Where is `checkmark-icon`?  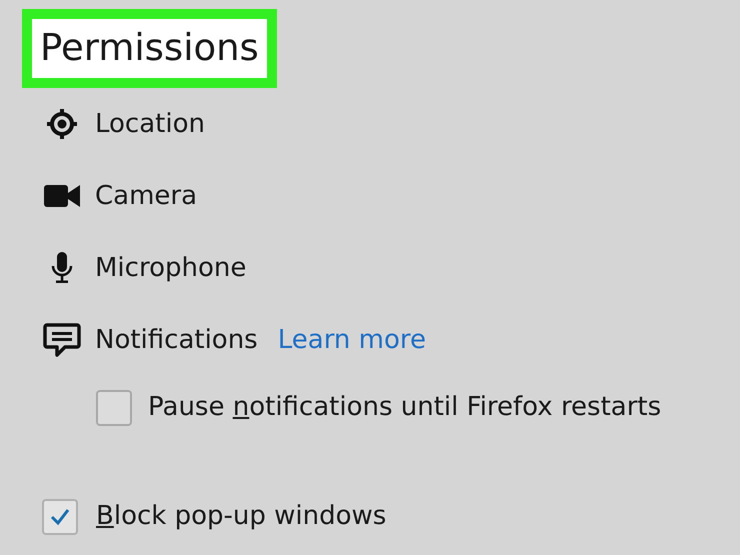
checkmark-icon is located at coordinates (60, 517).